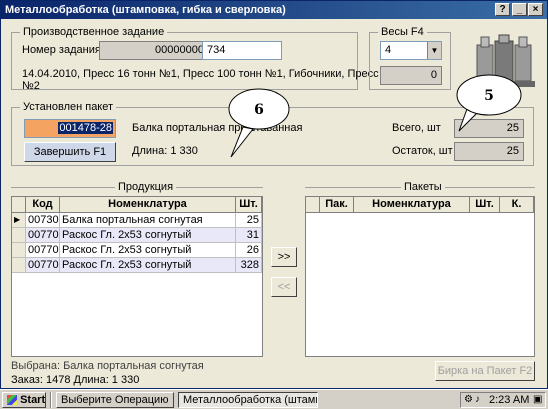 The height and width of the screenshot is (409, 548). I want to click on tray-network-icon: ▣, so click(537, 399).